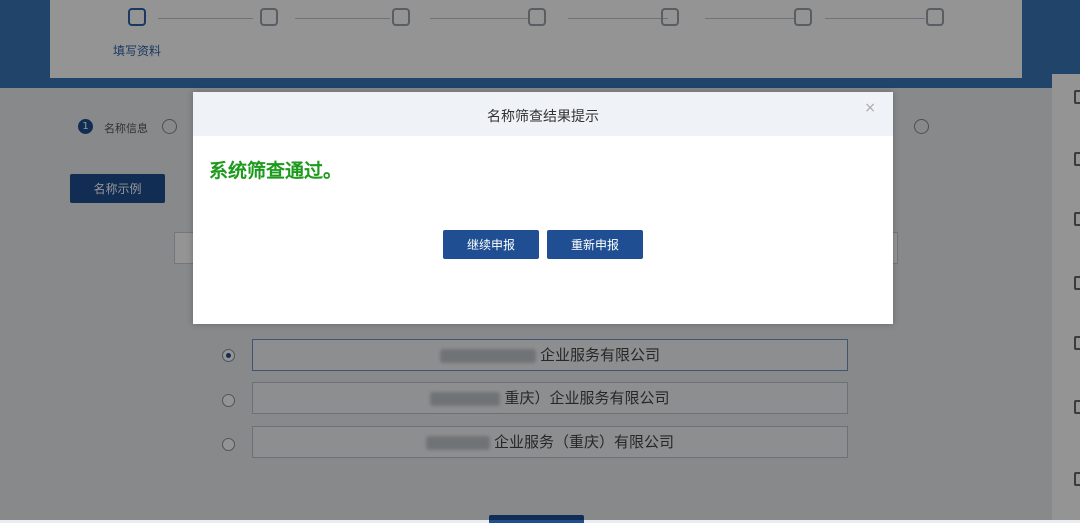 The image size is (1080, 523). Describe the element at coordinates (276, 171) in the screenshot. I see `screening-result-message: 系统筛查通过。` at that location.